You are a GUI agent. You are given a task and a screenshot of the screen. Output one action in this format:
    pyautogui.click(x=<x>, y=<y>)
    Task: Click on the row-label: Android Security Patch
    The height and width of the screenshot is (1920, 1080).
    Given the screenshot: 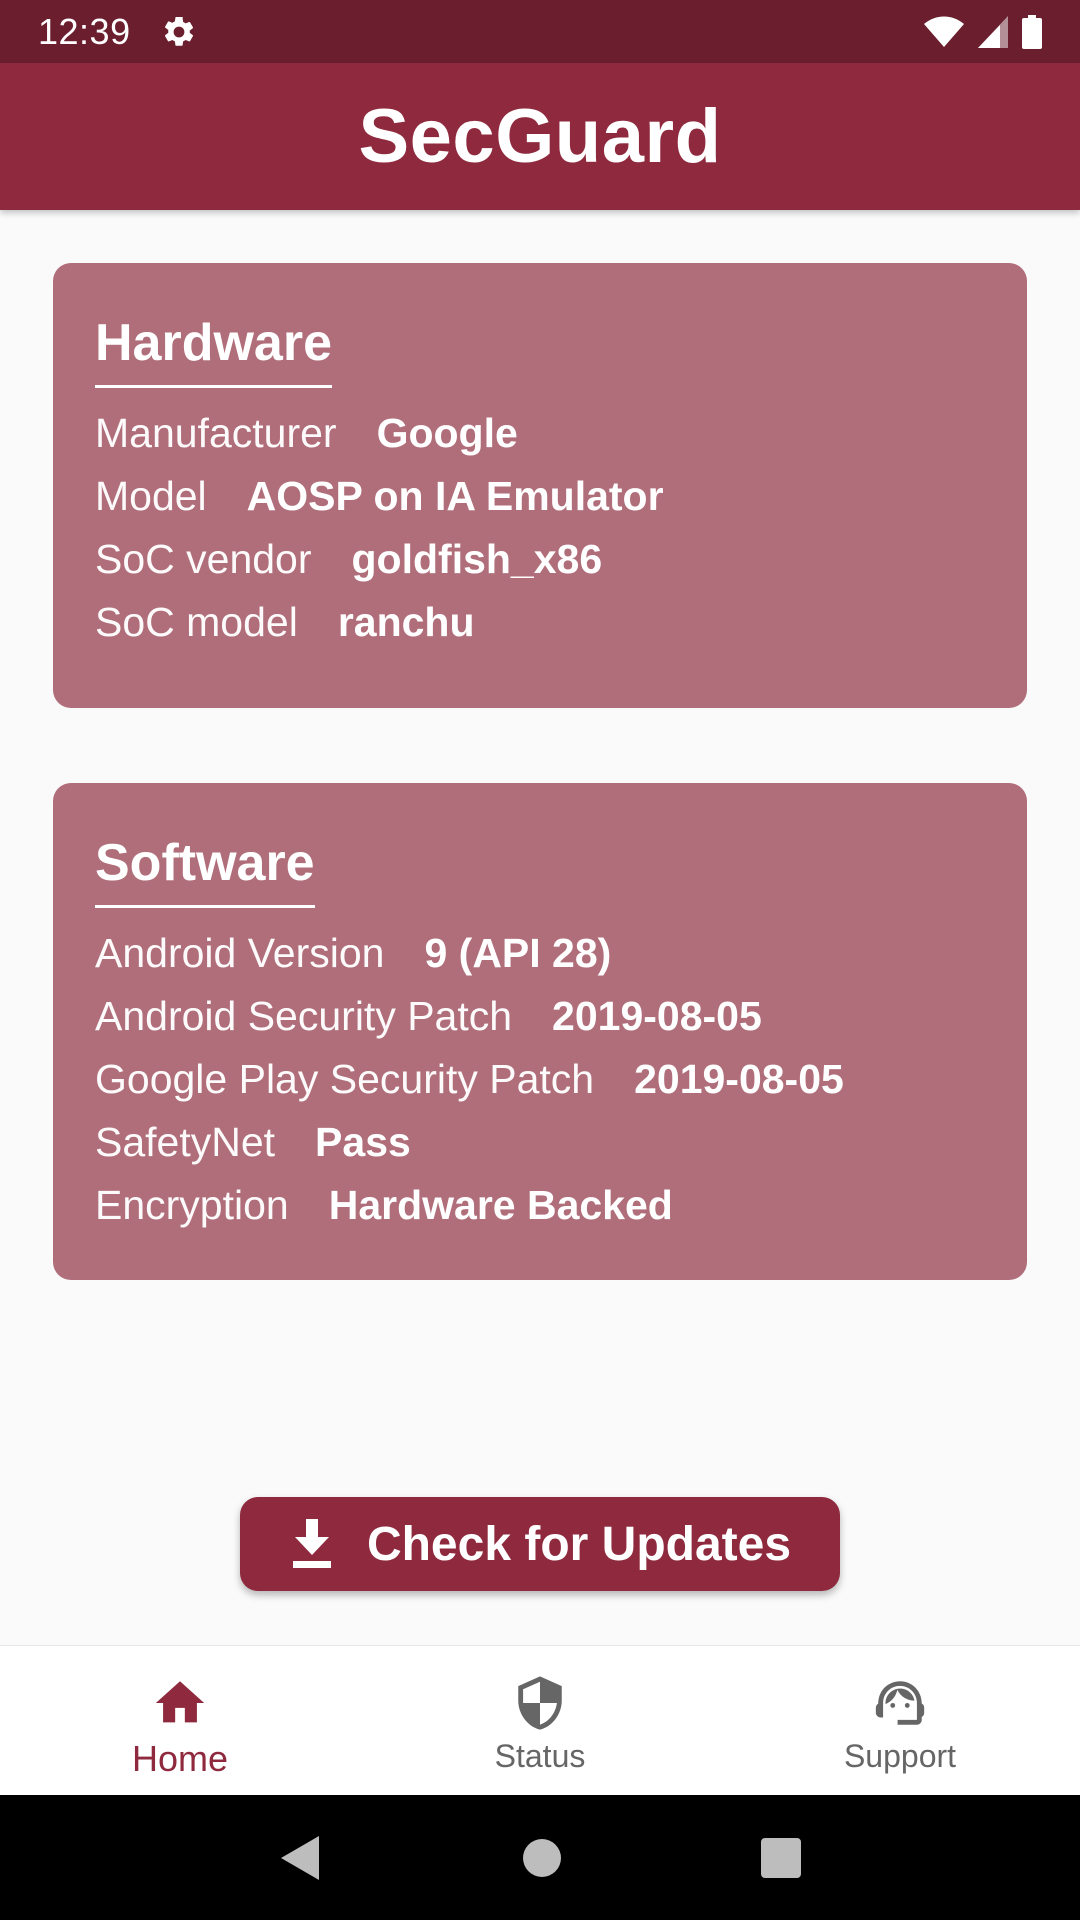 What is the action you would take?
    pyautogui.click(x=304, y=1016)
    